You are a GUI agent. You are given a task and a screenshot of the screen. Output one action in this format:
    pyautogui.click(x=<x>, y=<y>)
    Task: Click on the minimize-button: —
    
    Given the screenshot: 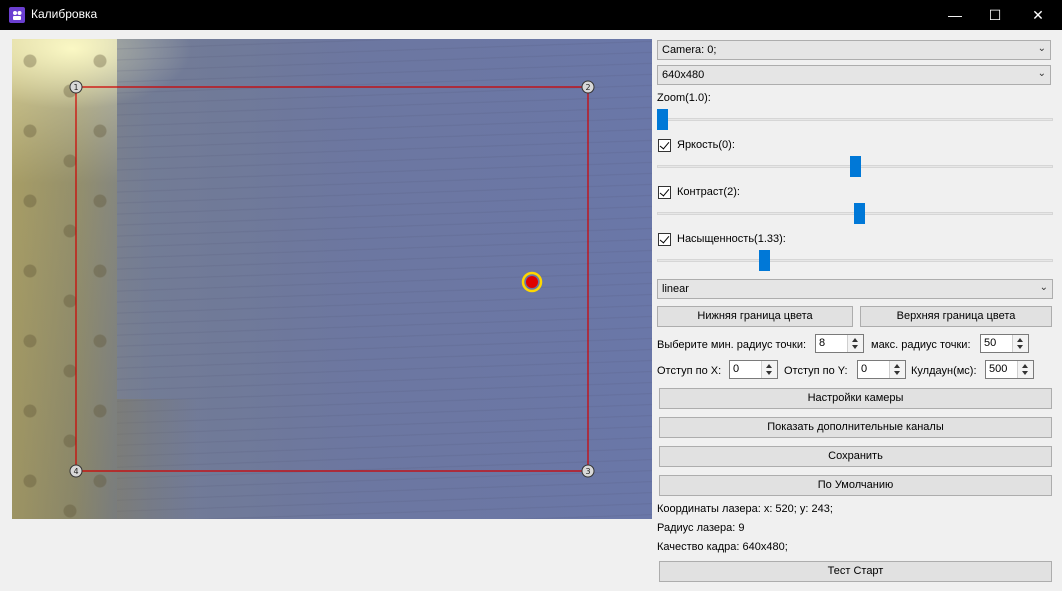 What is the action you would take?
    pyautogui.click(x=955, y=15)
    